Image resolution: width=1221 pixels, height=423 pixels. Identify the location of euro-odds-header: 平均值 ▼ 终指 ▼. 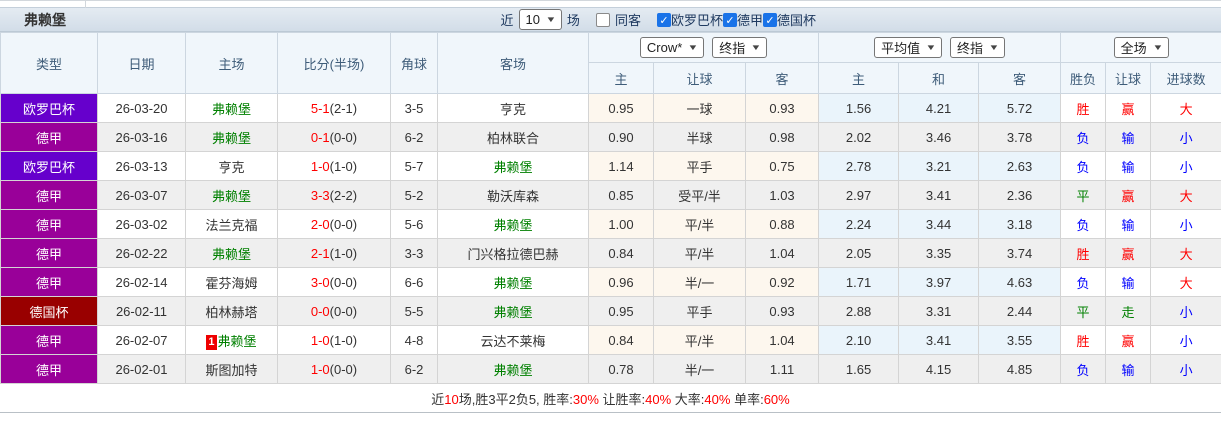
(940, 47).